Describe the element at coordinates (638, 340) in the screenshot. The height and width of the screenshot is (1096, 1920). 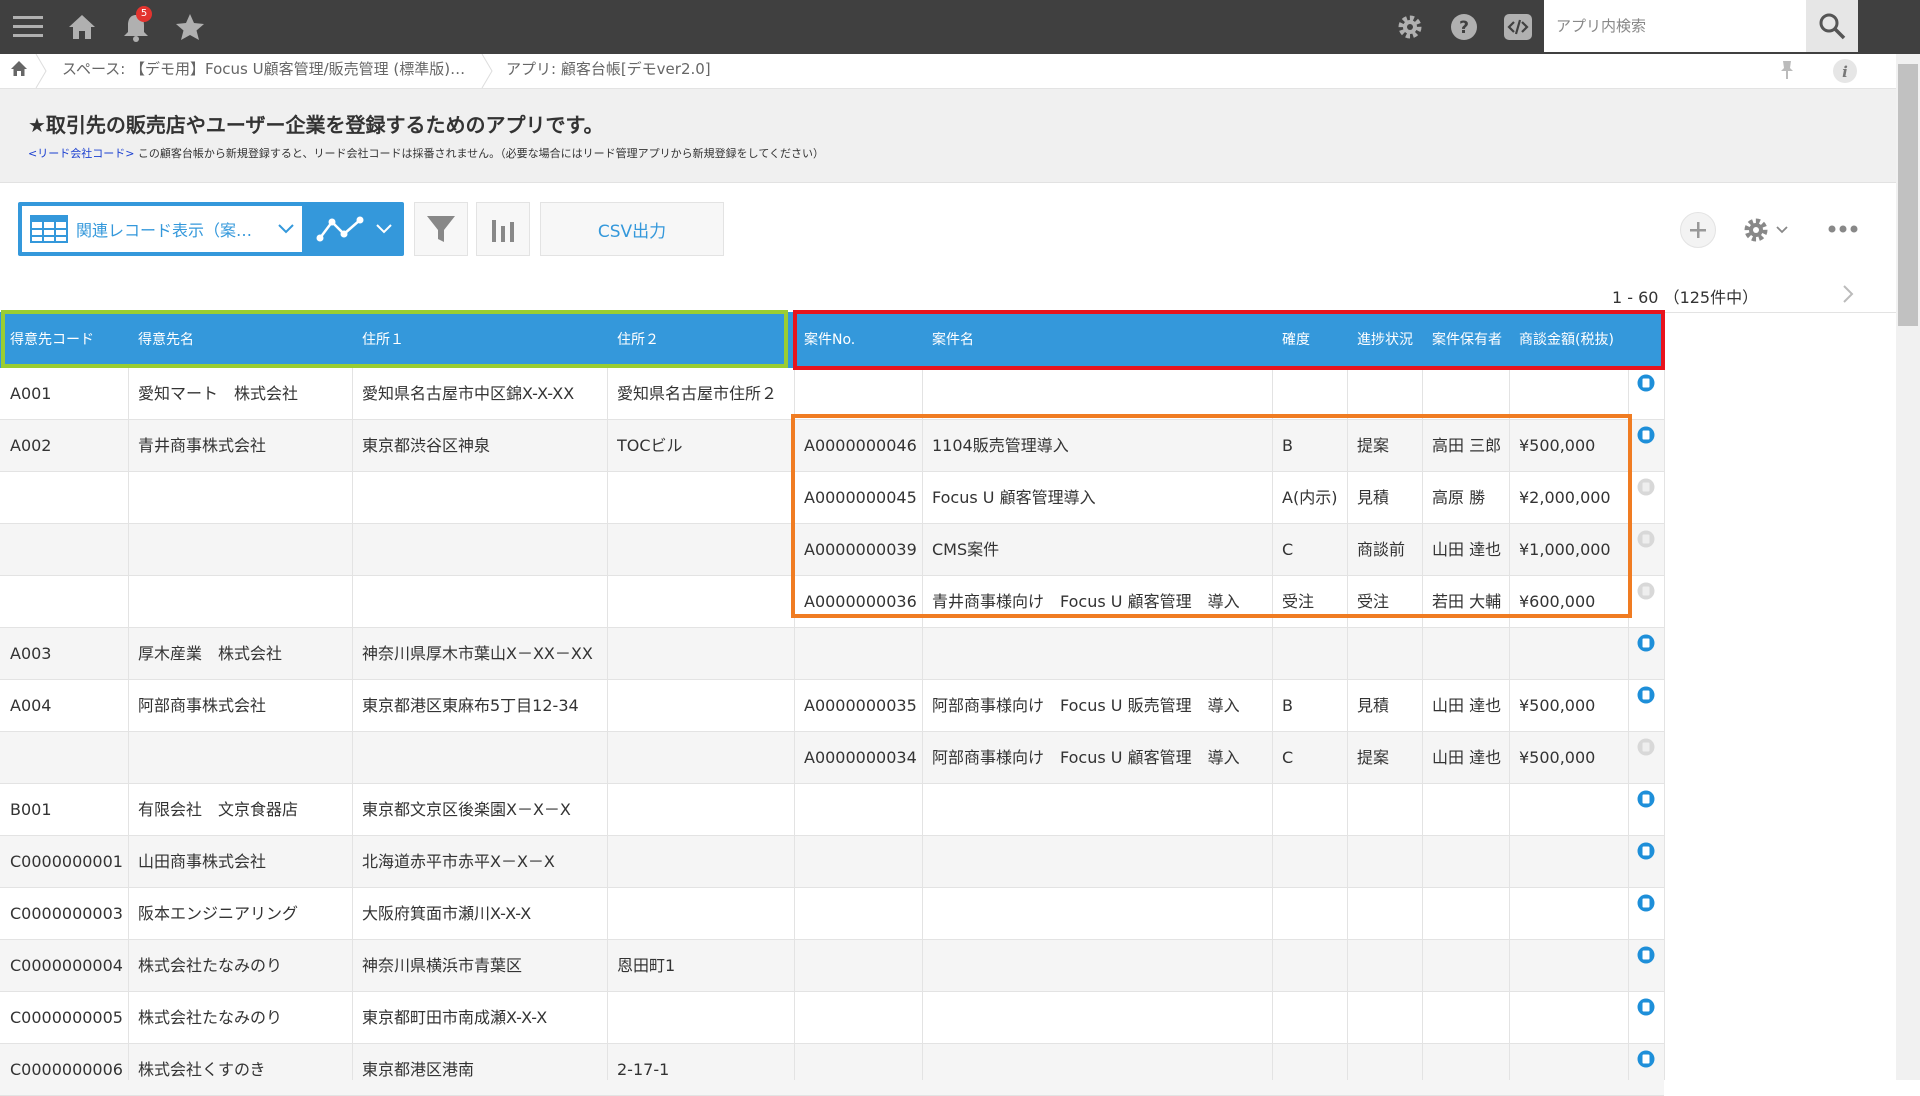
I see `column-header: 住所２` at that location.